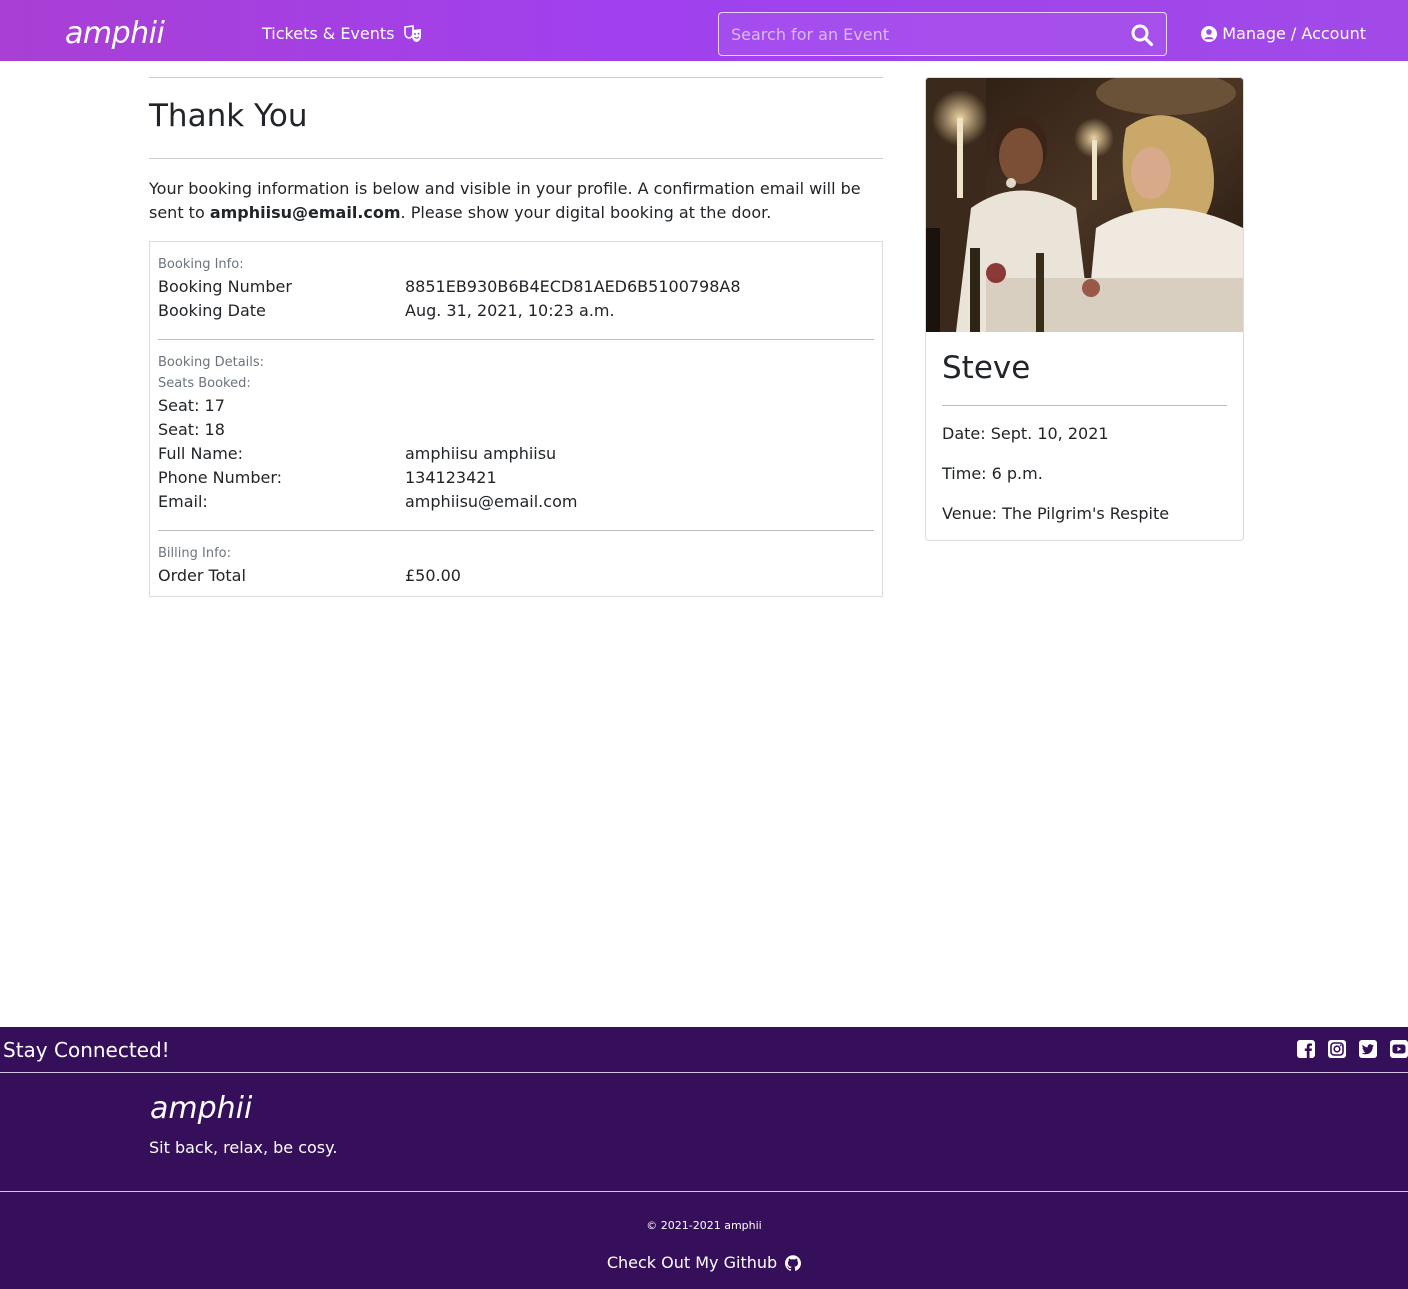 This screenshot has width=1408, height=1289. What do you see at coordinates (183, 501) in the screenshot?
I see `email-key: Email:` at bounding box center [183, 501].